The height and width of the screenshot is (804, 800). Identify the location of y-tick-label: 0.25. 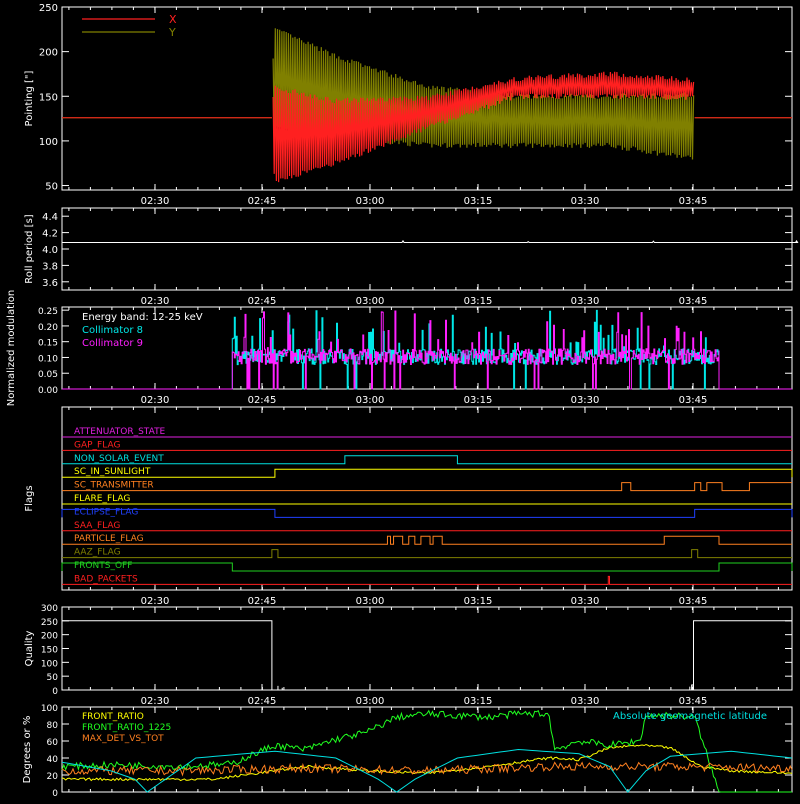
(48, 312).